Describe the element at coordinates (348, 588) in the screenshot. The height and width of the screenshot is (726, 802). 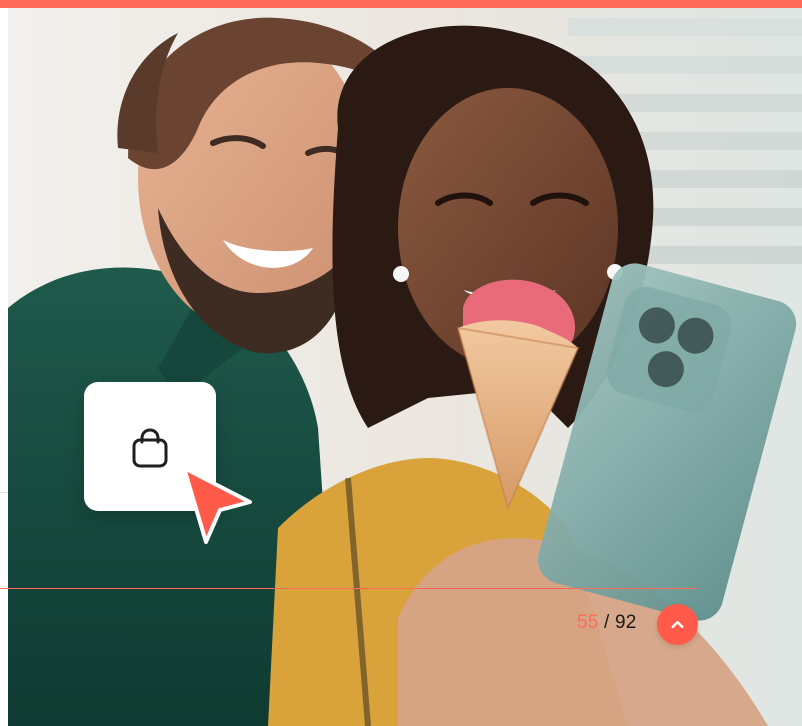
I see `divider-line` at that location.